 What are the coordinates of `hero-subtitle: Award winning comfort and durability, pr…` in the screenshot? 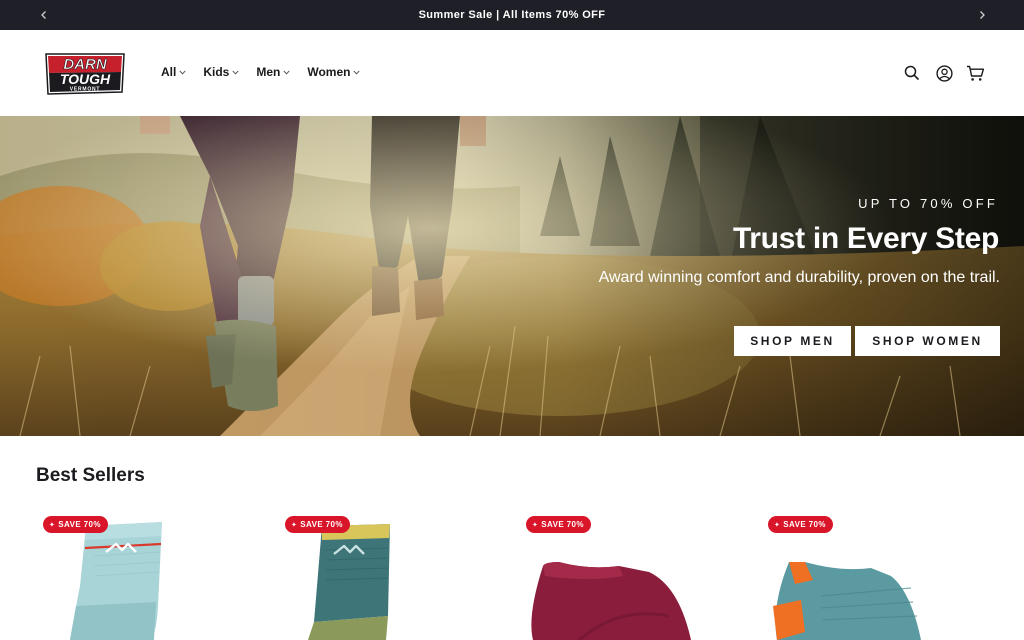 It's located at (799, 277).